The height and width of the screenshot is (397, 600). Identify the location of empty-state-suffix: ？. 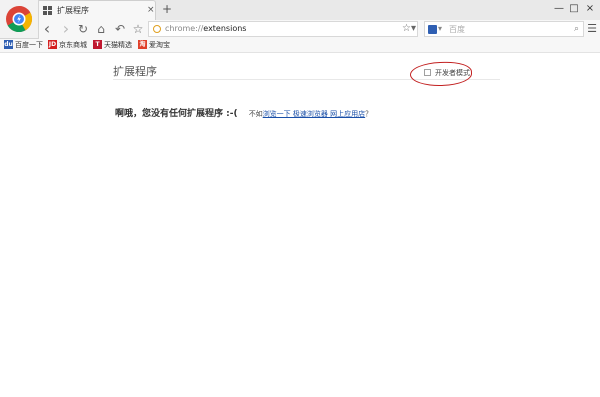
(369, 114).